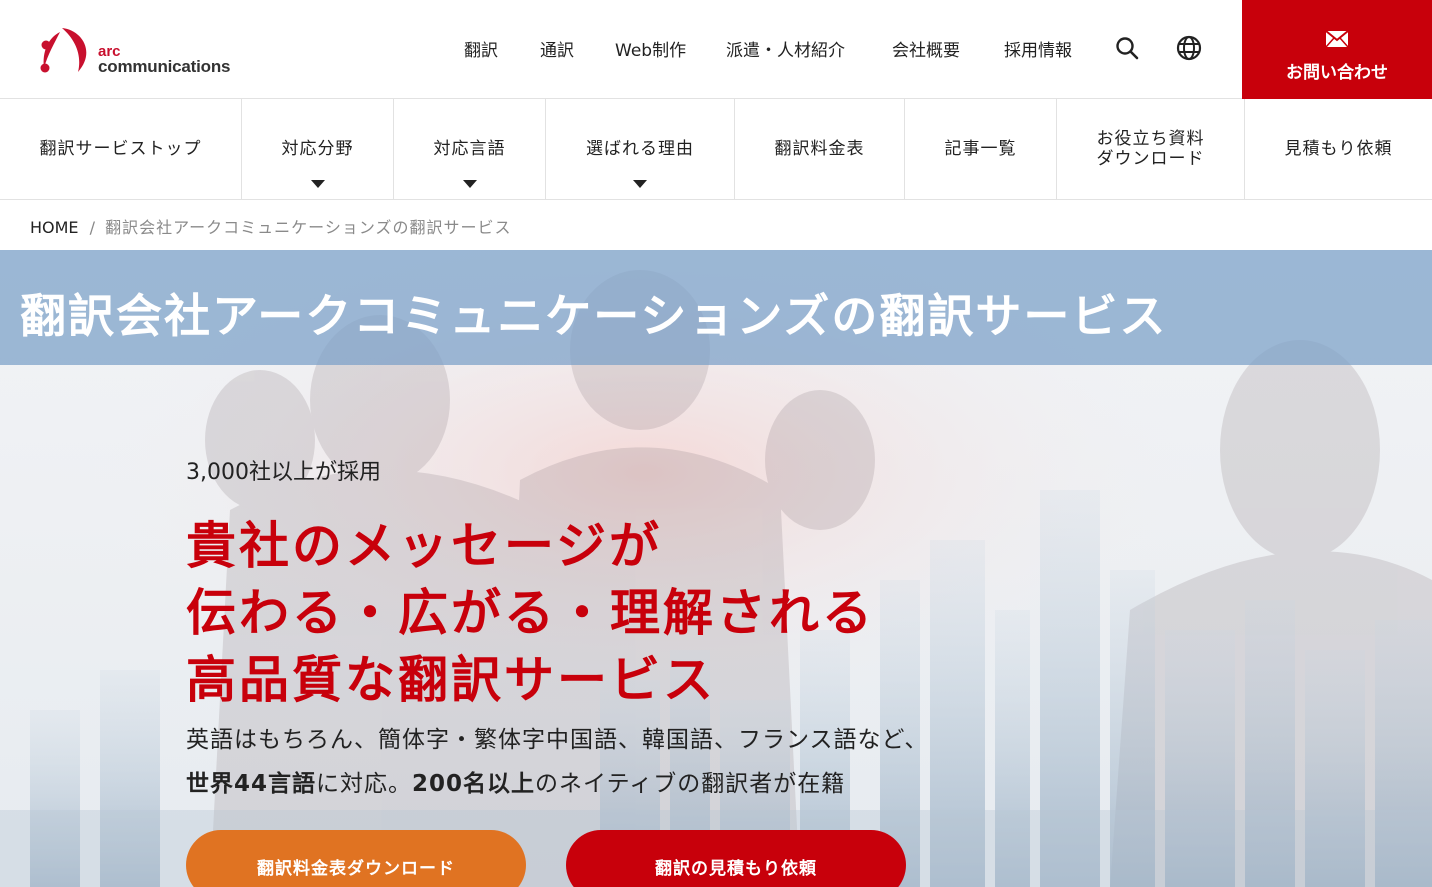 This screenshot has width=1432, height=887. I want to click on subnav-fields: 対応分野, so click(318, 149).